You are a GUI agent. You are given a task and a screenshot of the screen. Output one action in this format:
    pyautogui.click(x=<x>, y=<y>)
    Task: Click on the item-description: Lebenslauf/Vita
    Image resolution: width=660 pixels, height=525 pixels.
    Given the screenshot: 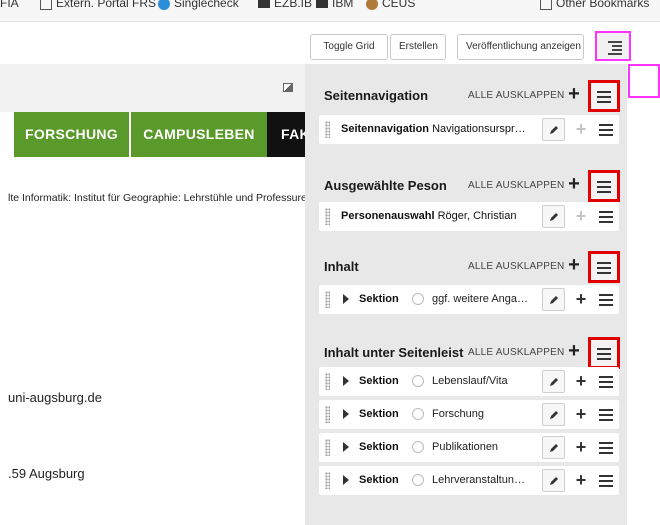 What is the action you would take?
    pyautogui.click(x=470, y=381)
    